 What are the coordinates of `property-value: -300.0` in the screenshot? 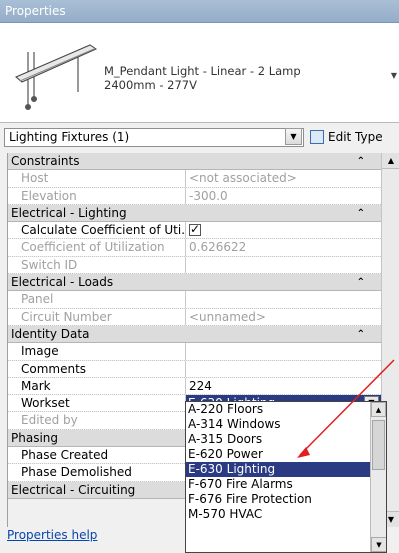 It's located at (283, 195).